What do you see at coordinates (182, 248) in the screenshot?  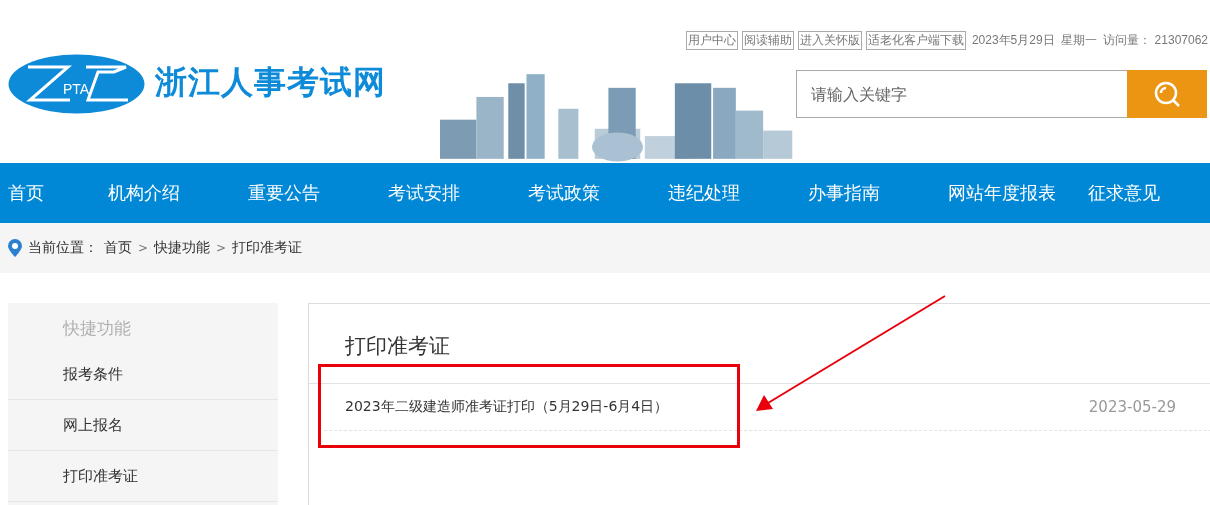 I see `breadcrumb-link: 快捷功能` at bounding box center [182, 248].